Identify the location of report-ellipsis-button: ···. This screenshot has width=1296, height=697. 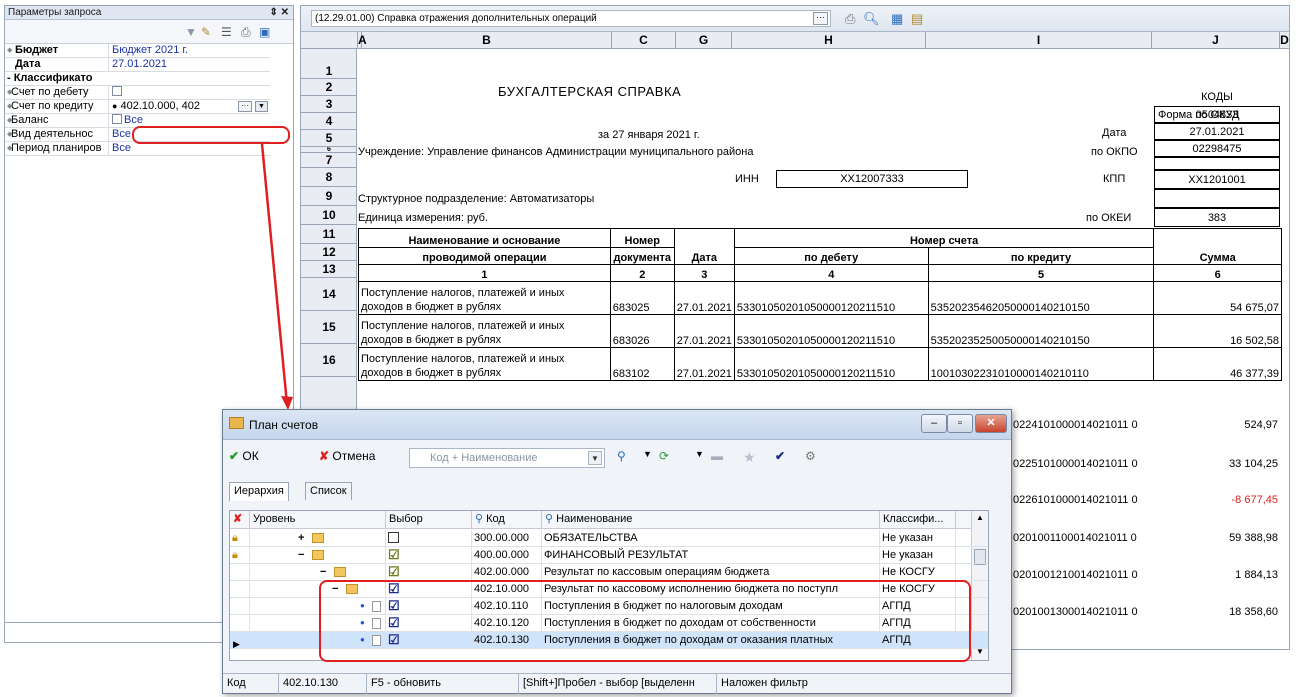
(820, 18).